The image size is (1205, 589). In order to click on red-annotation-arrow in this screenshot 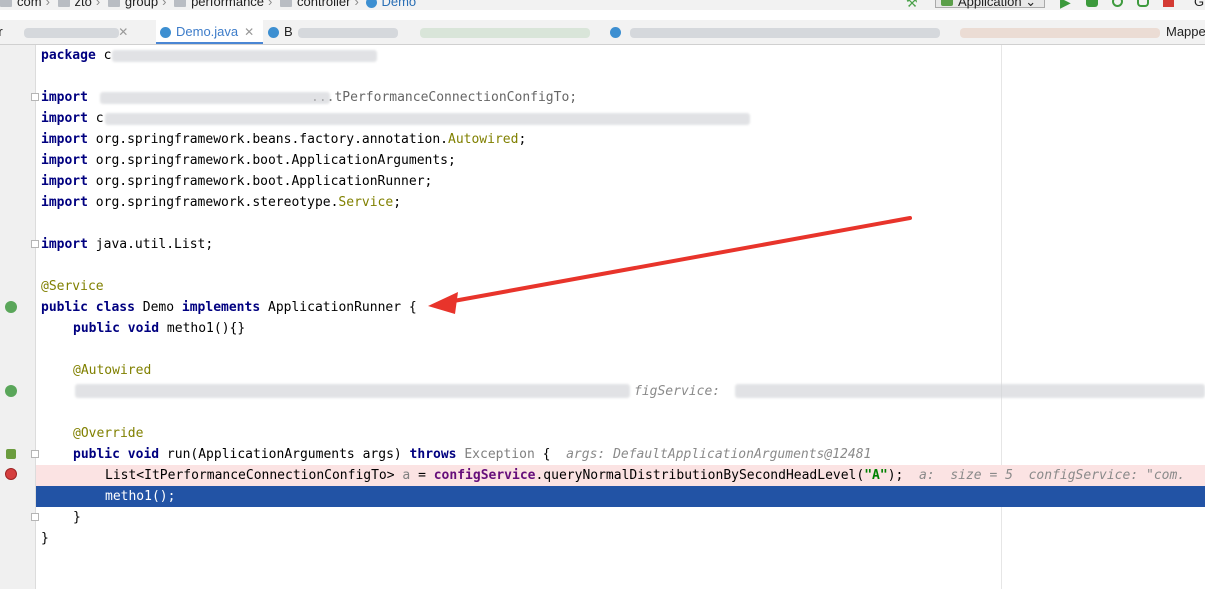, I will do `click(670, 265)`.